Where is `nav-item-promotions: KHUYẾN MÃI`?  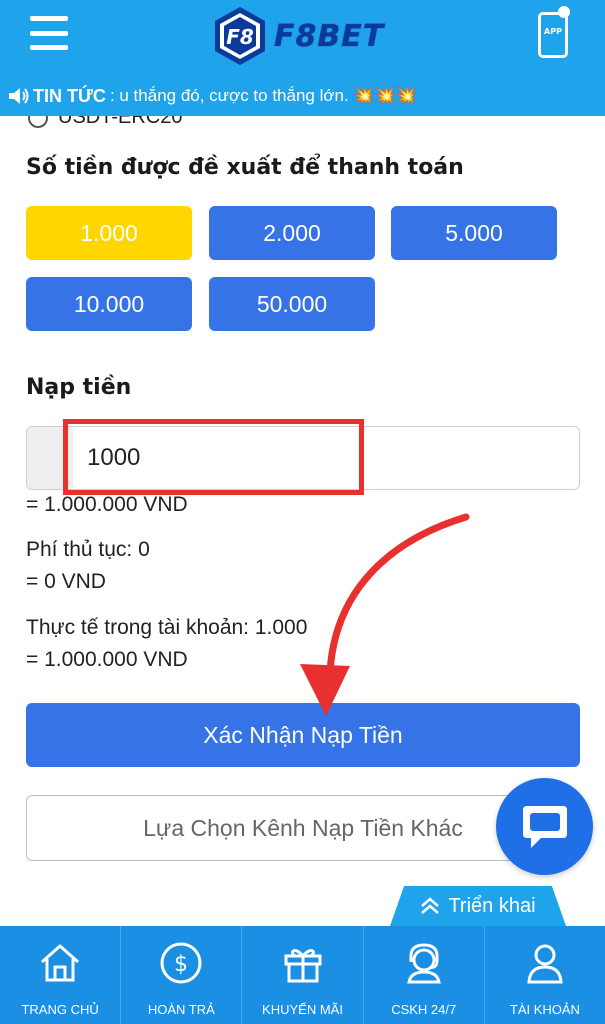 nav-item-promotions: KHUYẾN MÃI is located at coordinates (303, 975).